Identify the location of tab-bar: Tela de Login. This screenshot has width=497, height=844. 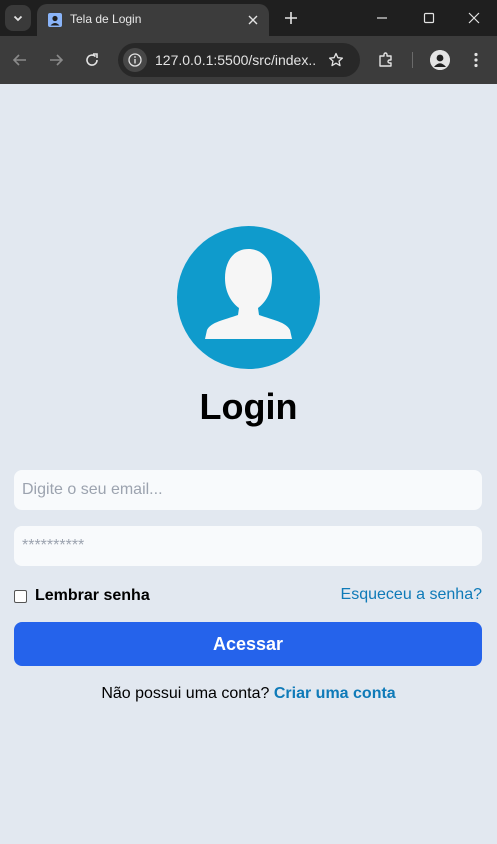
(248, 18).